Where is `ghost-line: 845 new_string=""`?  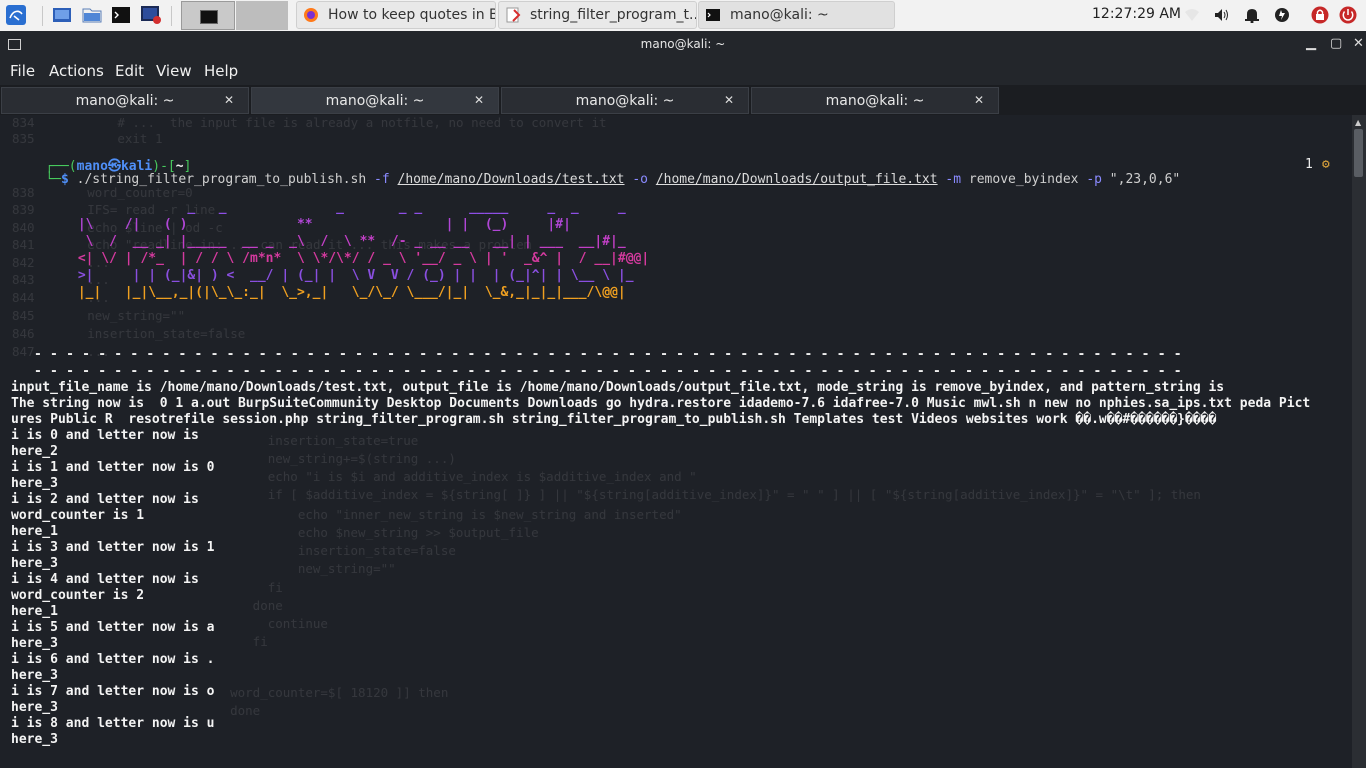
ghost-line: 845 new_string="" is located at coordinates (99, 315).